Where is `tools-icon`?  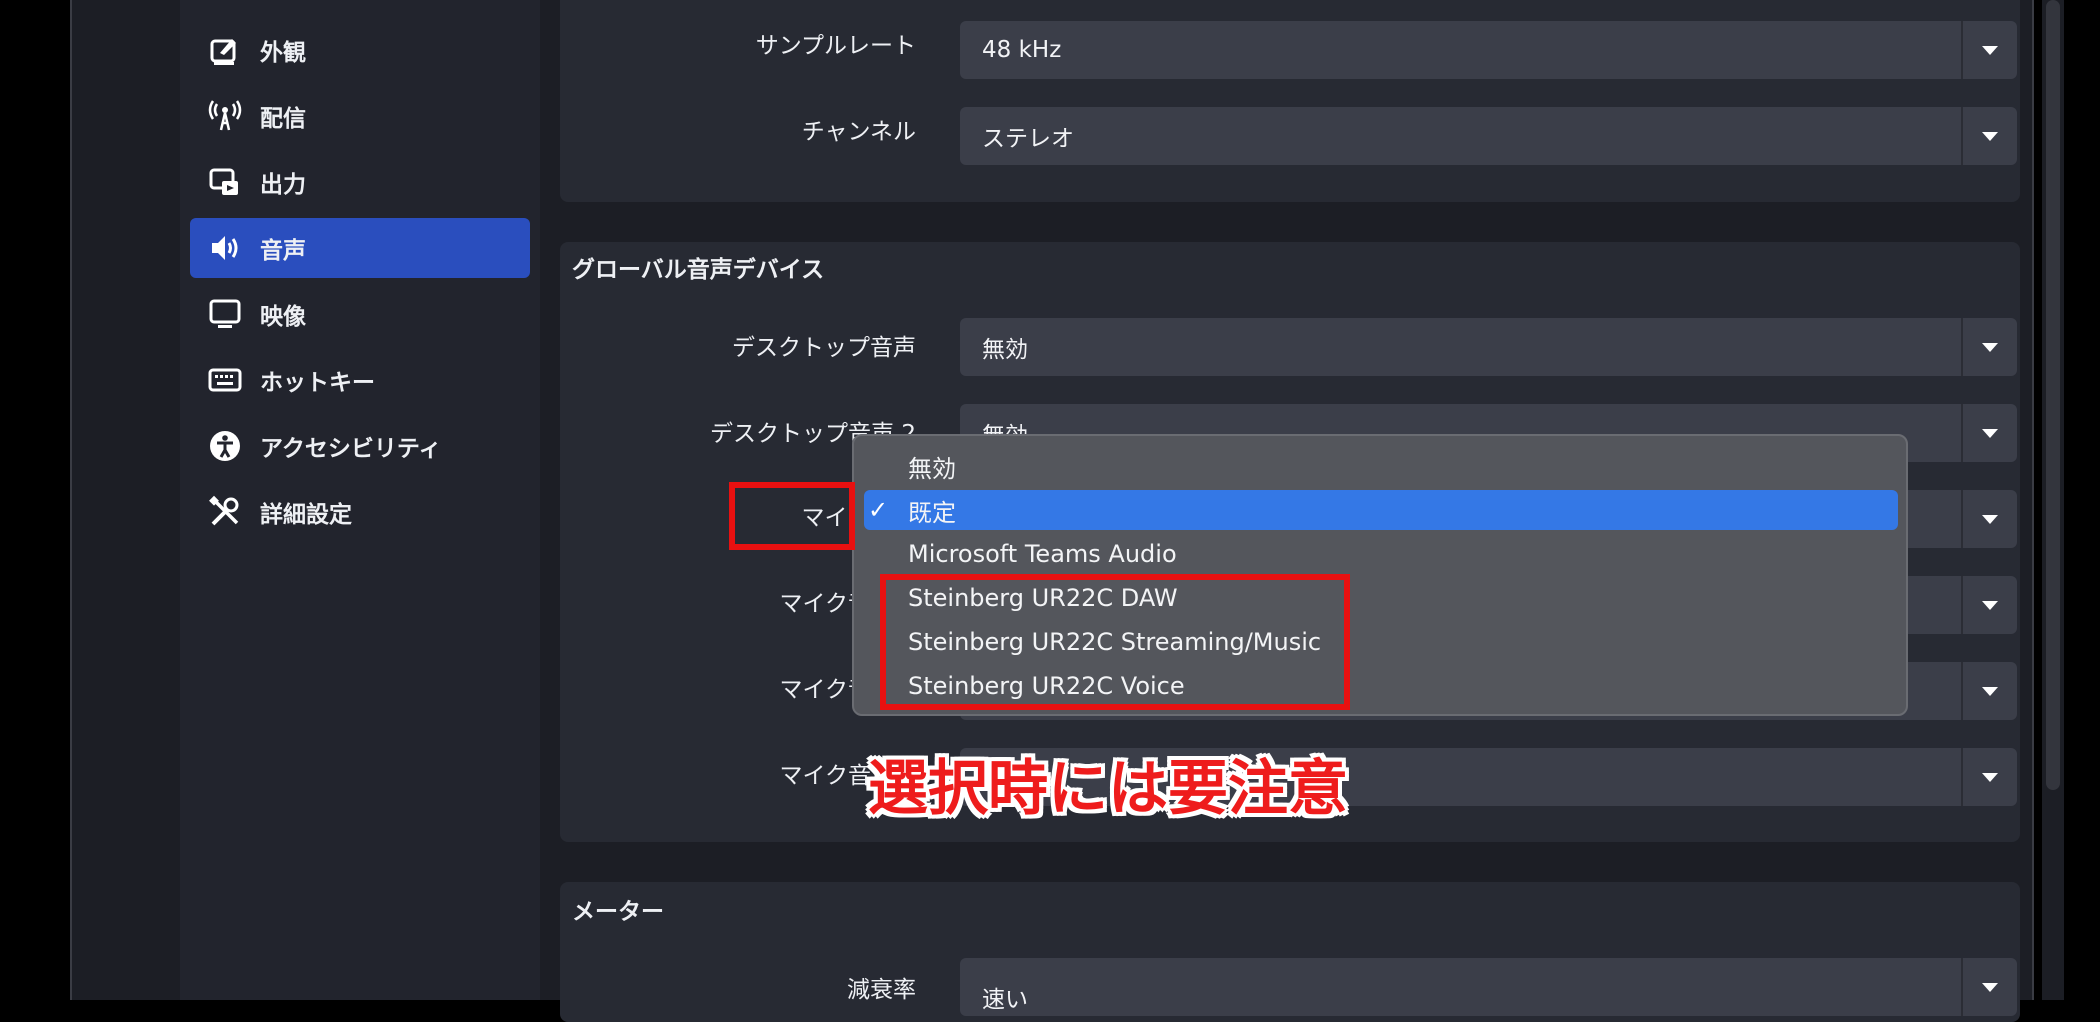
tools-icon is located at coordinates (225, 512).